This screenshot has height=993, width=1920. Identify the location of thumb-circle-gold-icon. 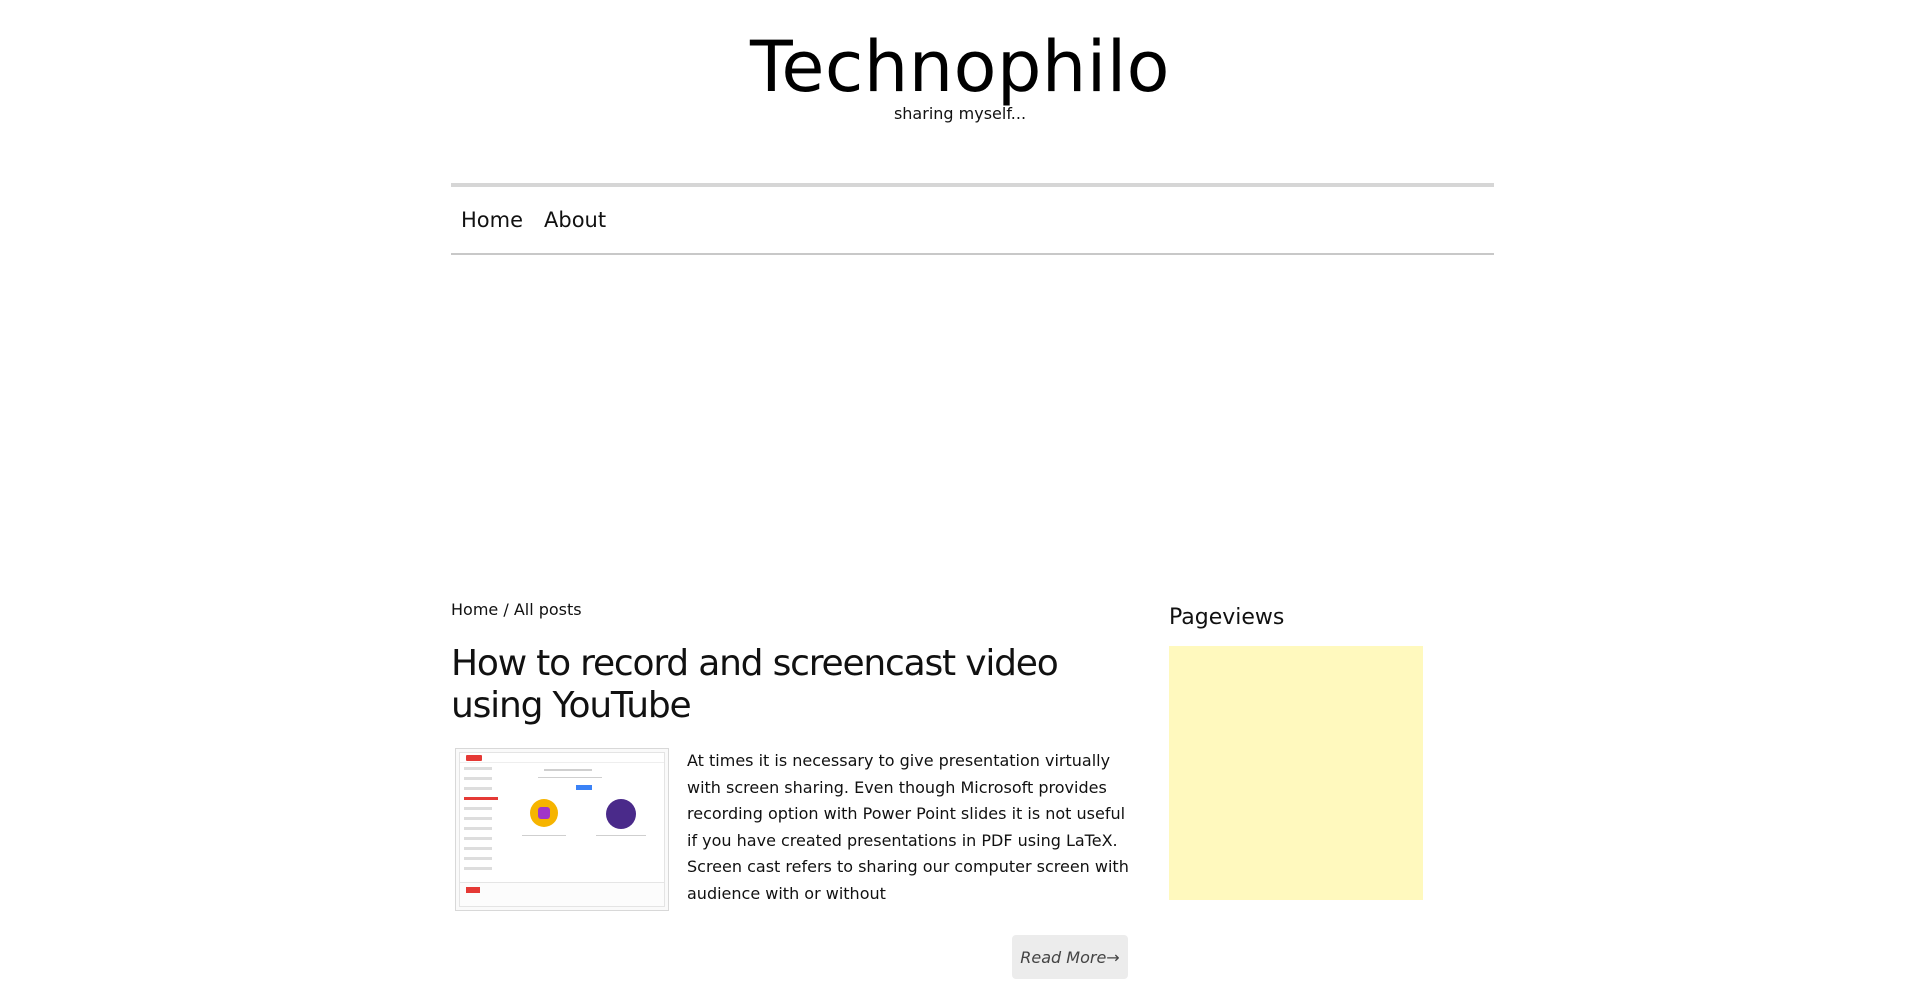
(544, 813).